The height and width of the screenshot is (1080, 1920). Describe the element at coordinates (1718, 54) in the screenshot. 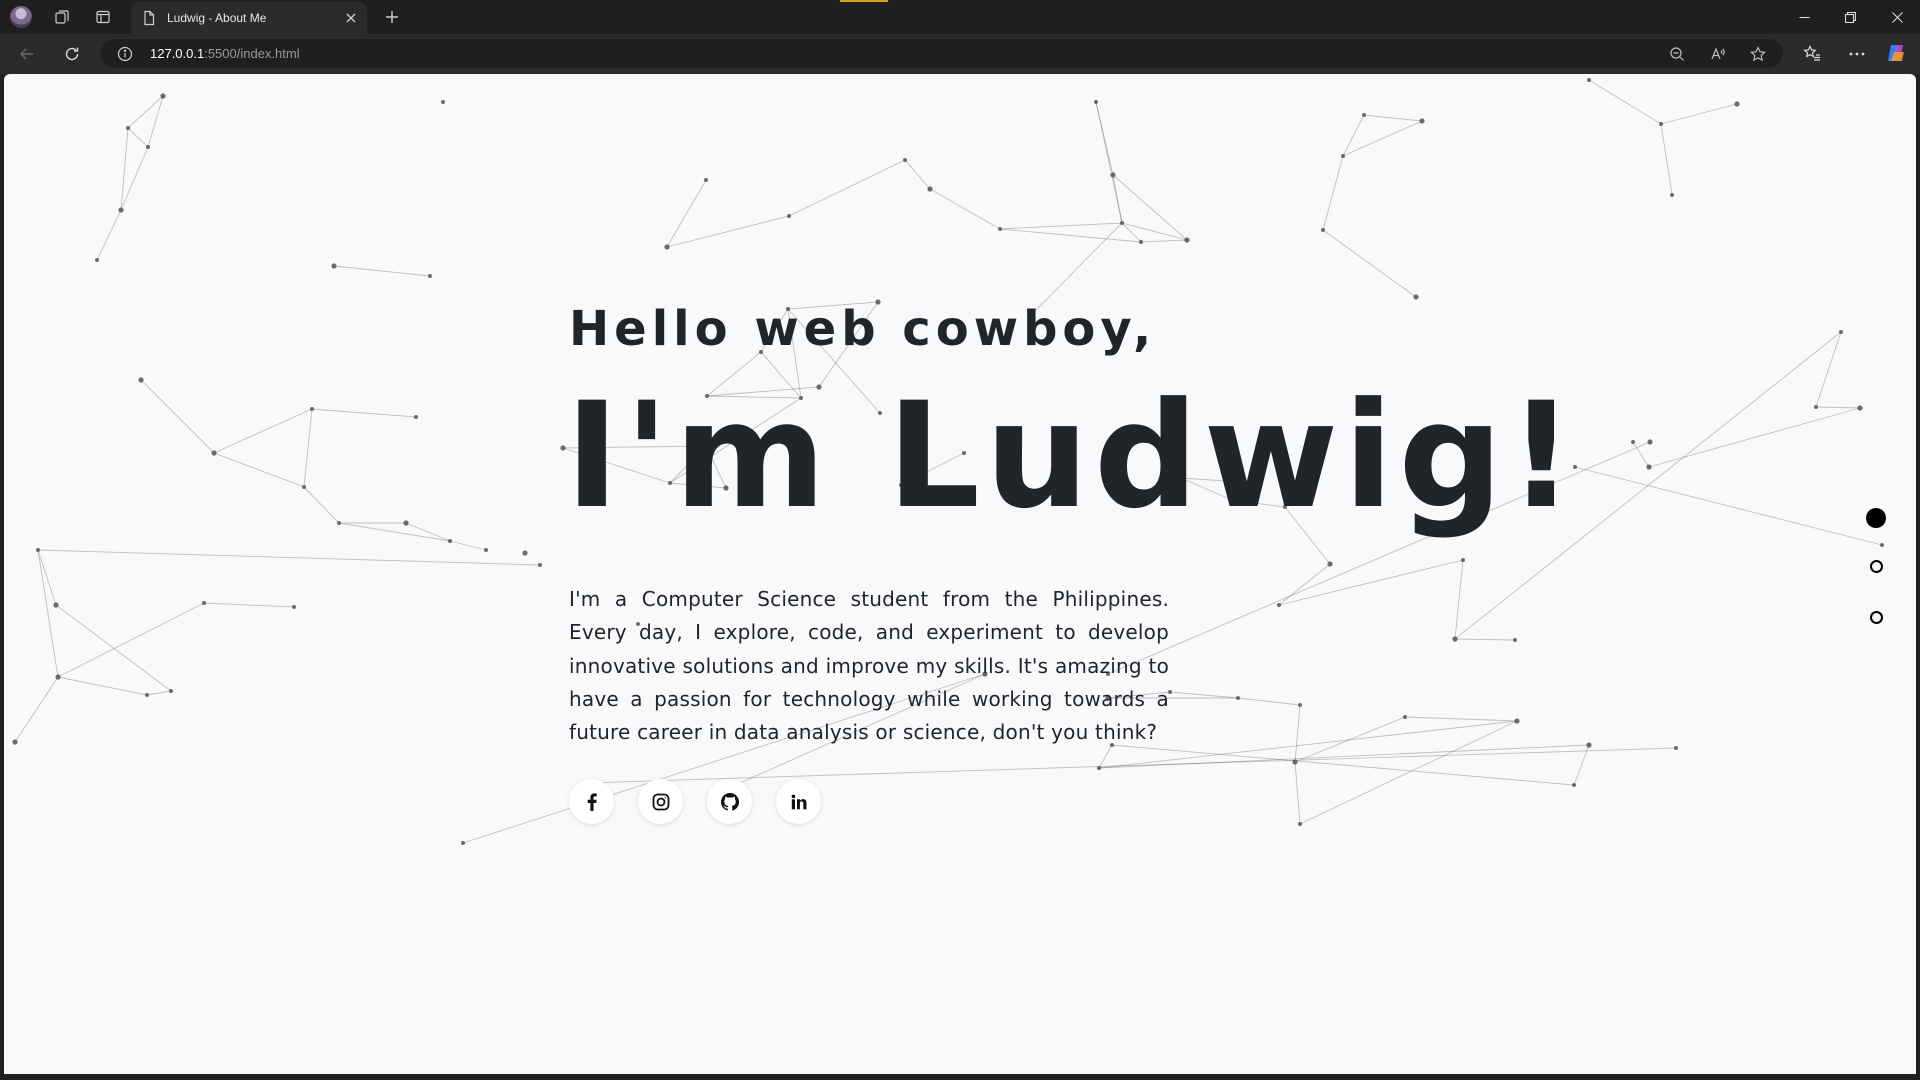

I see `read-aloud-icon` at that location.